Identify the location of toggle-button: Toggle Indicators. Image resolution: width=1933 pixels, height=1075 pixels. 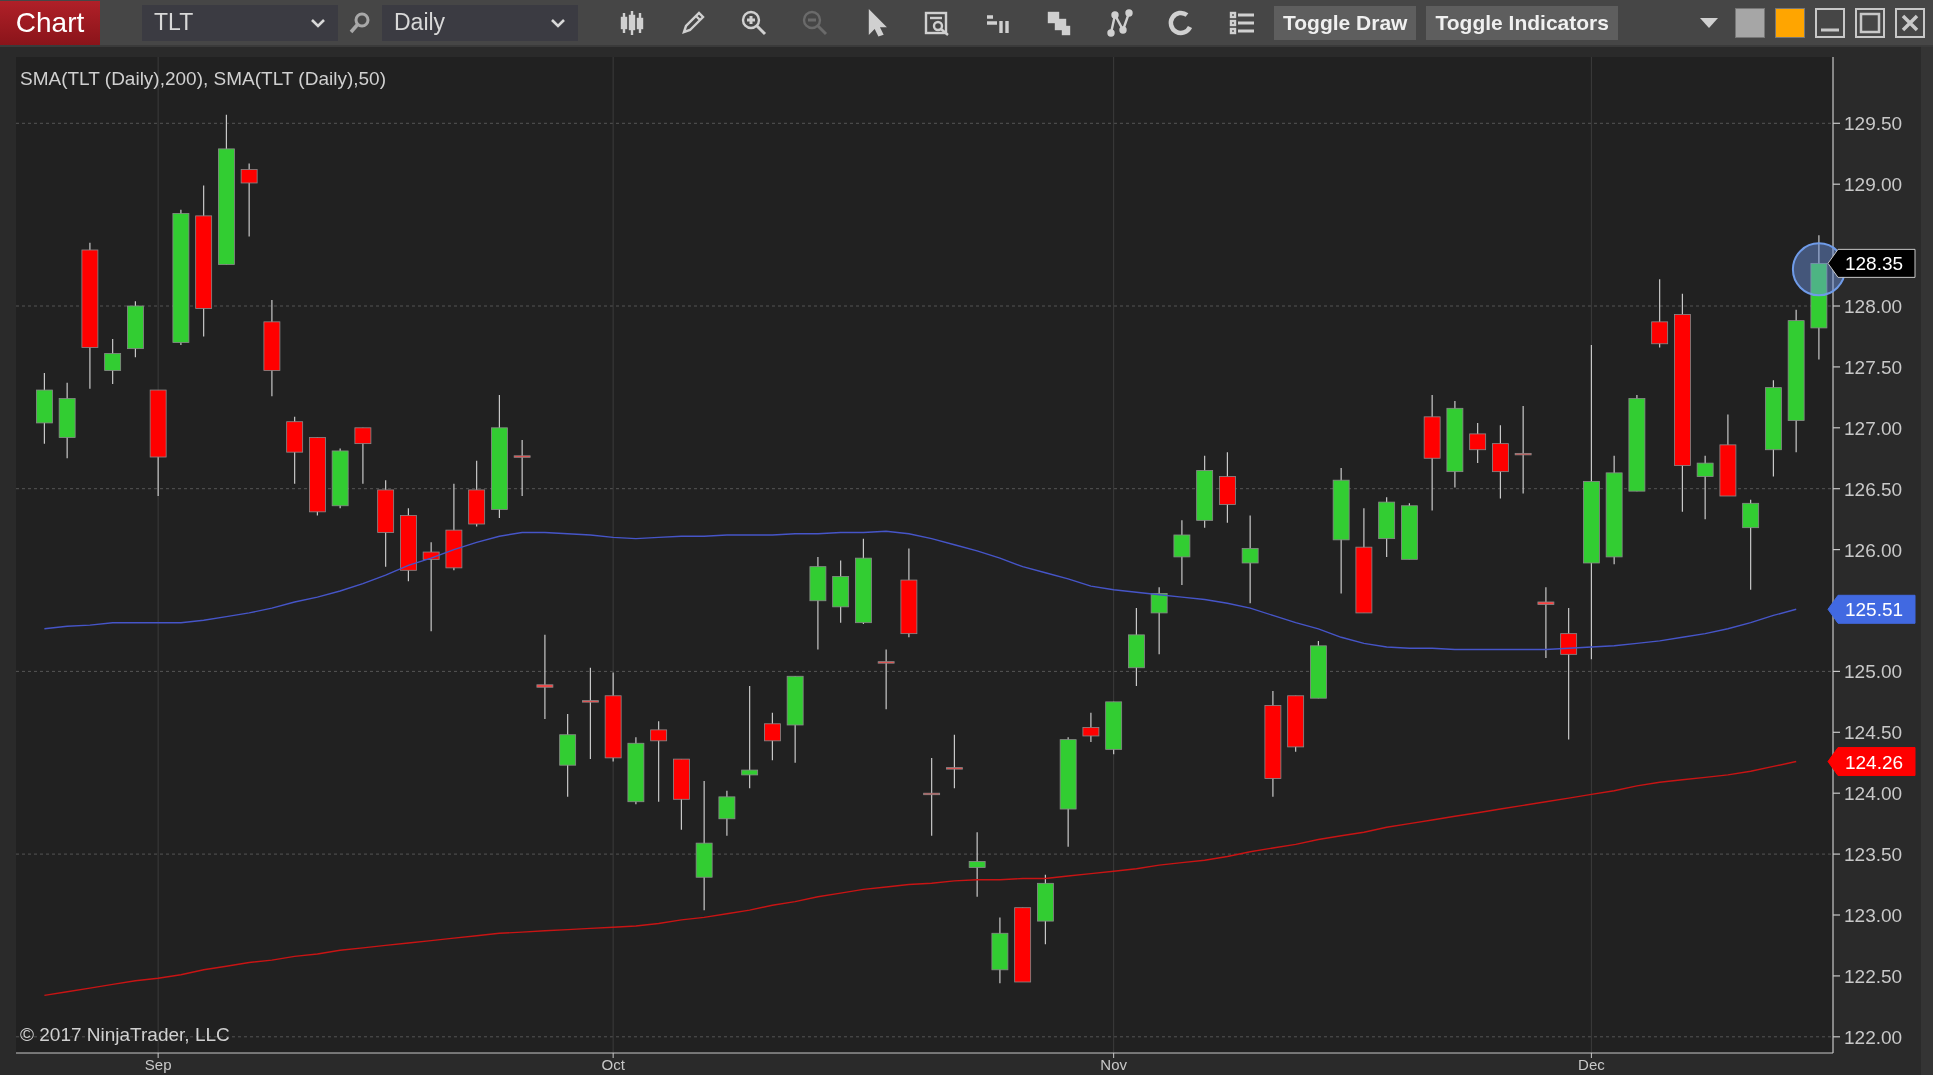
(1522, 22).